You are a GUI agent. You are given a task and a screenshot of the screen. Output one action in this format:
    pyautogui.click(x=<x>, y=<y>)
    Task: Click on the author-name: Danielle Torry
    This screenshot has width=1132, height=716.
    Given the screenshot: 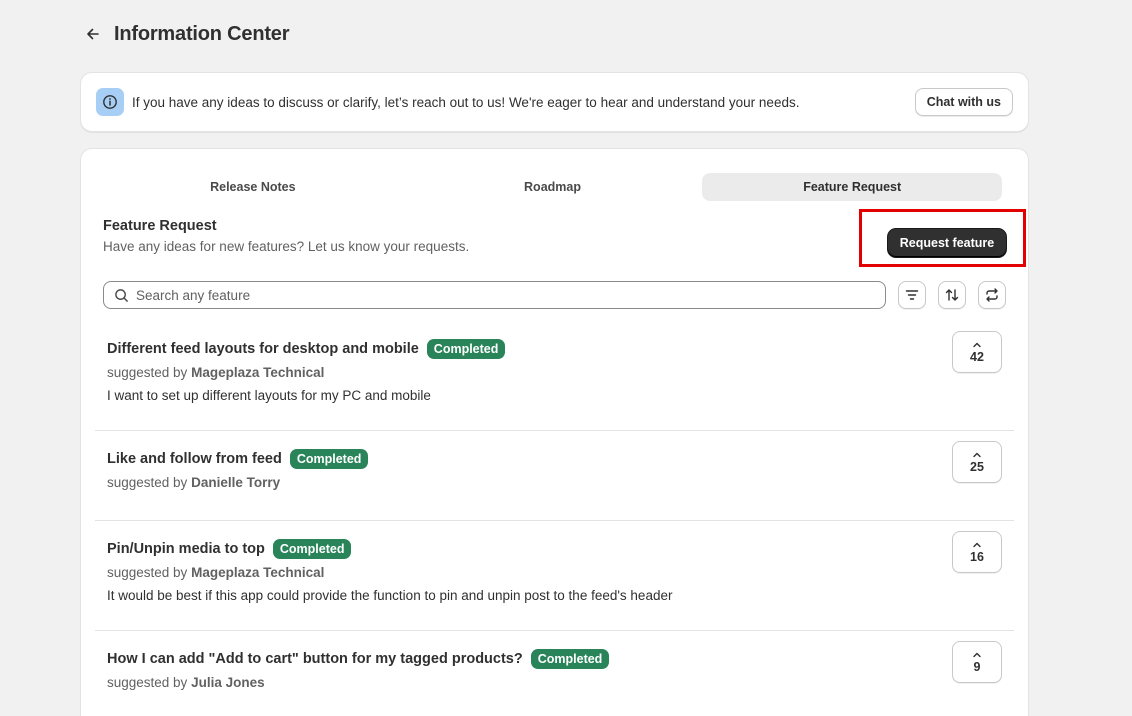 What is the action you would take?
    pyautogui.click(x=236, y=482)
    